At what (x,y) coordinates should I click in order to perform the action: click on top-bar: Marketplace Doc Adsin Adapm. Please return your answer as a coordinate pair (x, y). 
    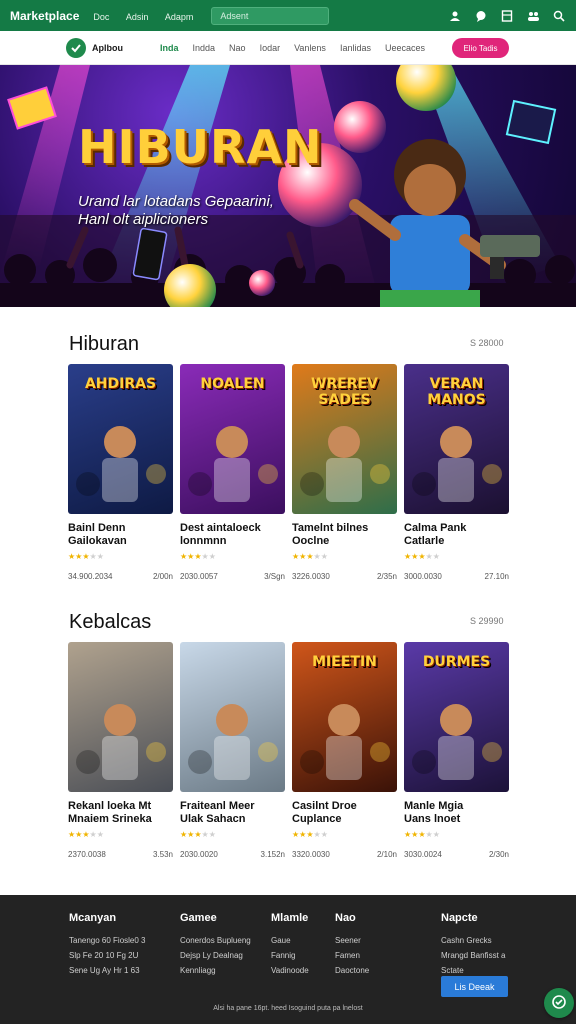
    Looking at the image, I should click on (288, 15).